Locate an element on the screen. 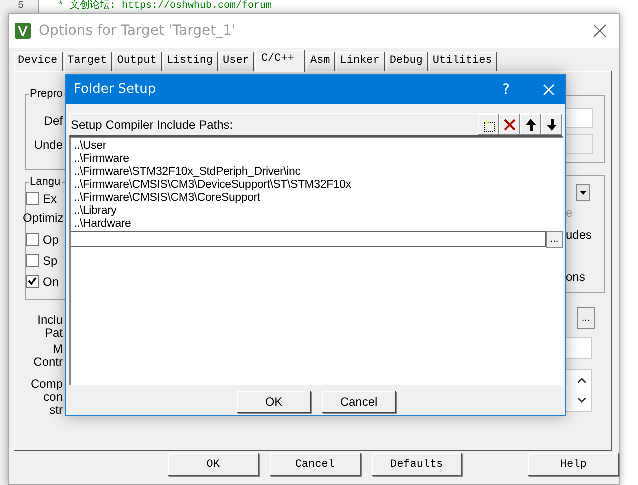 The height and width of the screenshot is (485, 638). new-folder-icon is located at coordinates (489, 125).